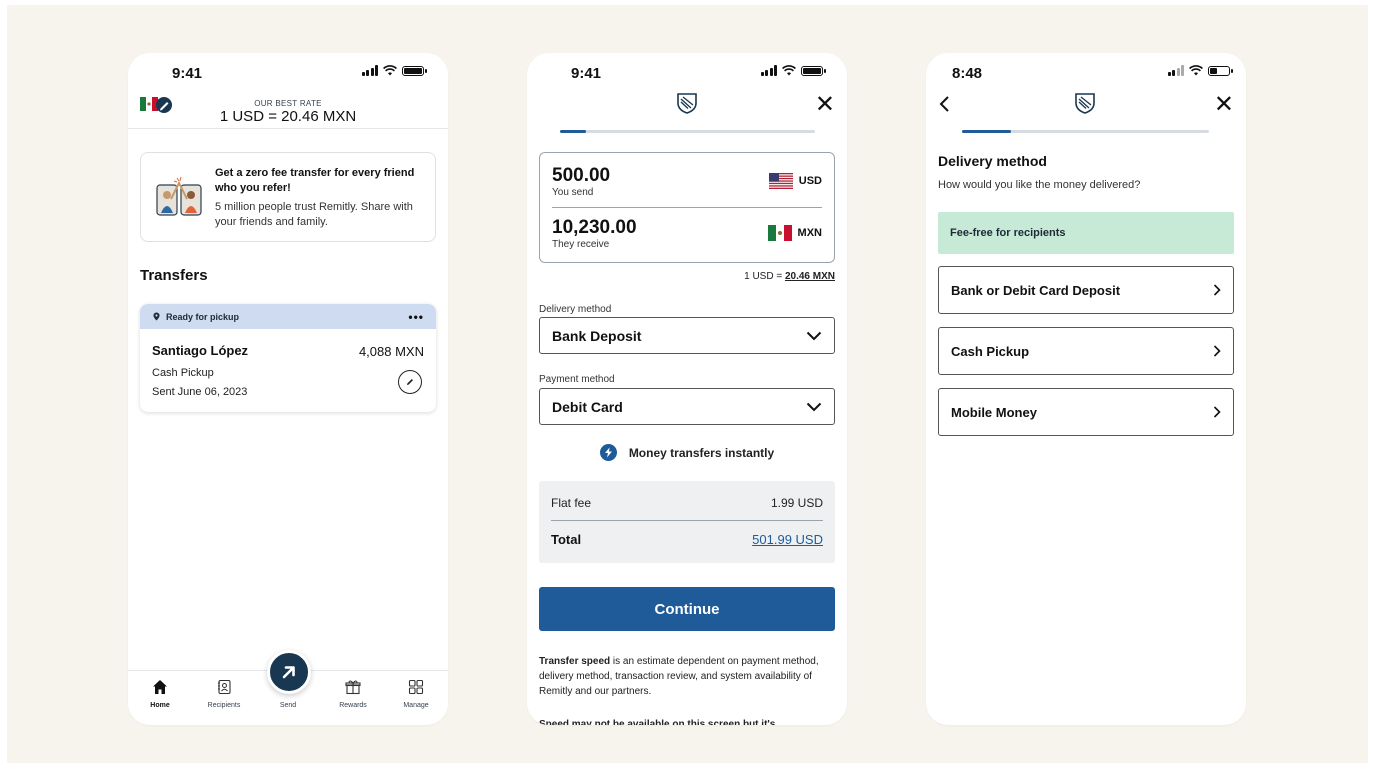  Describe the element at coordinates (764, 276) in the screenshot. I see `rate-prefix: 1 USD =` at that location.